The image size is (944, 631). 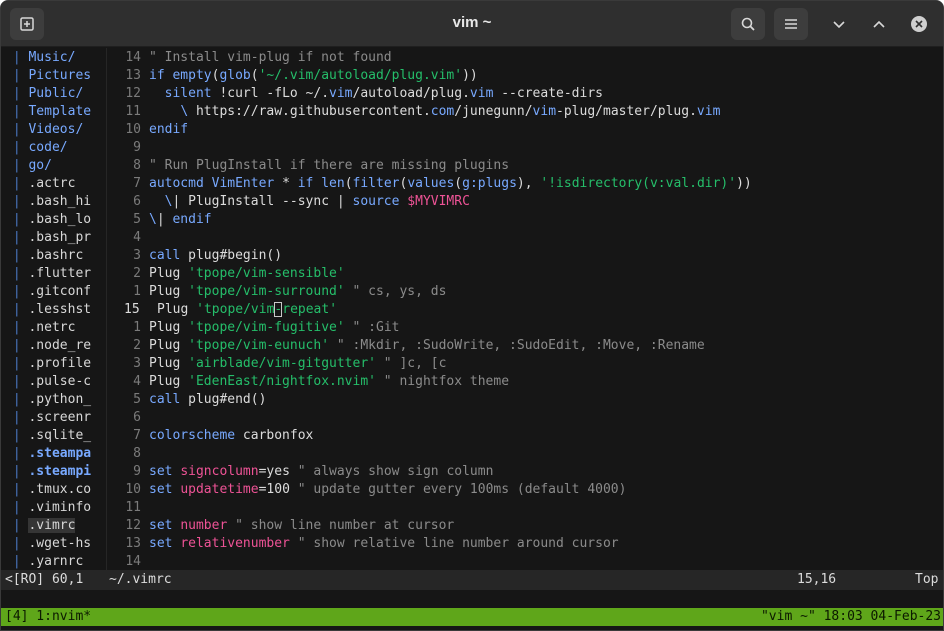 What do you see at coordinates (259, 345) in the screenshot?
I see `code-token: 'tpope/vim-eunuch'` at bounding box center [259, 345].